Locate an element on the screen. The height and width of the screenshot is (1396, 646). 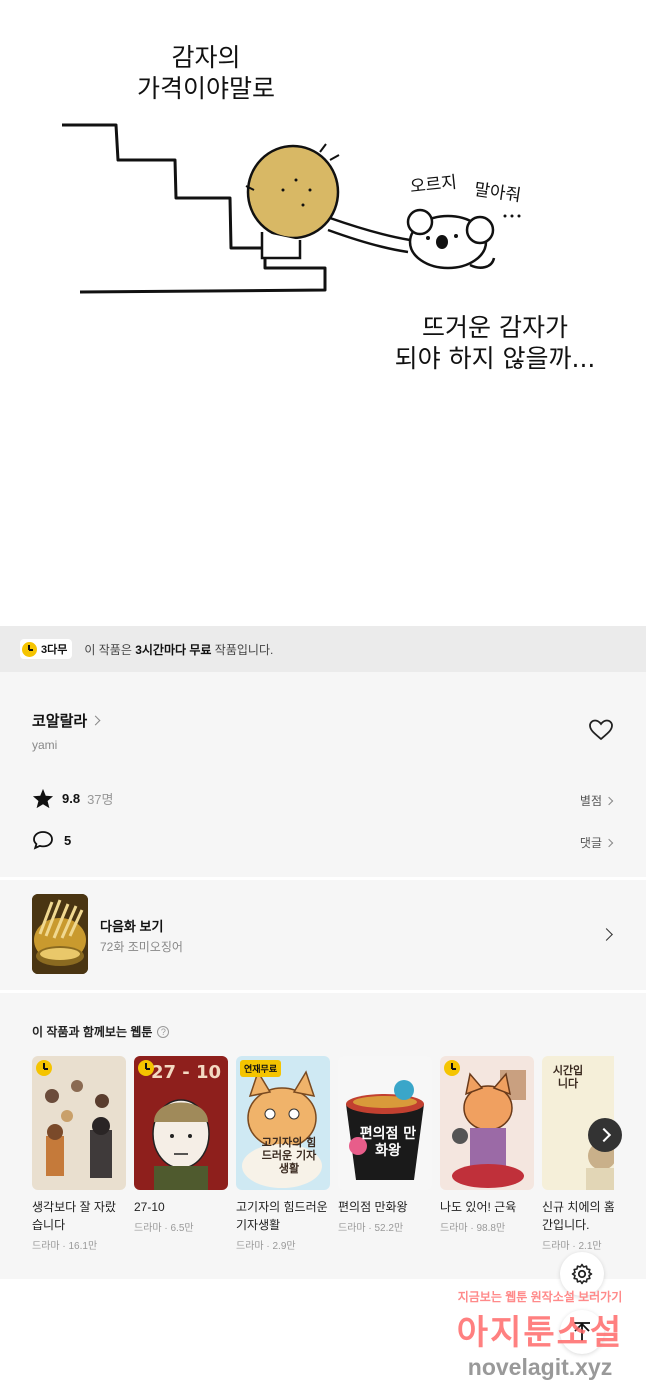
recommend-heading: 이 작품과 함께보는 웹툰 ? is located at coordinates (101, 1031).